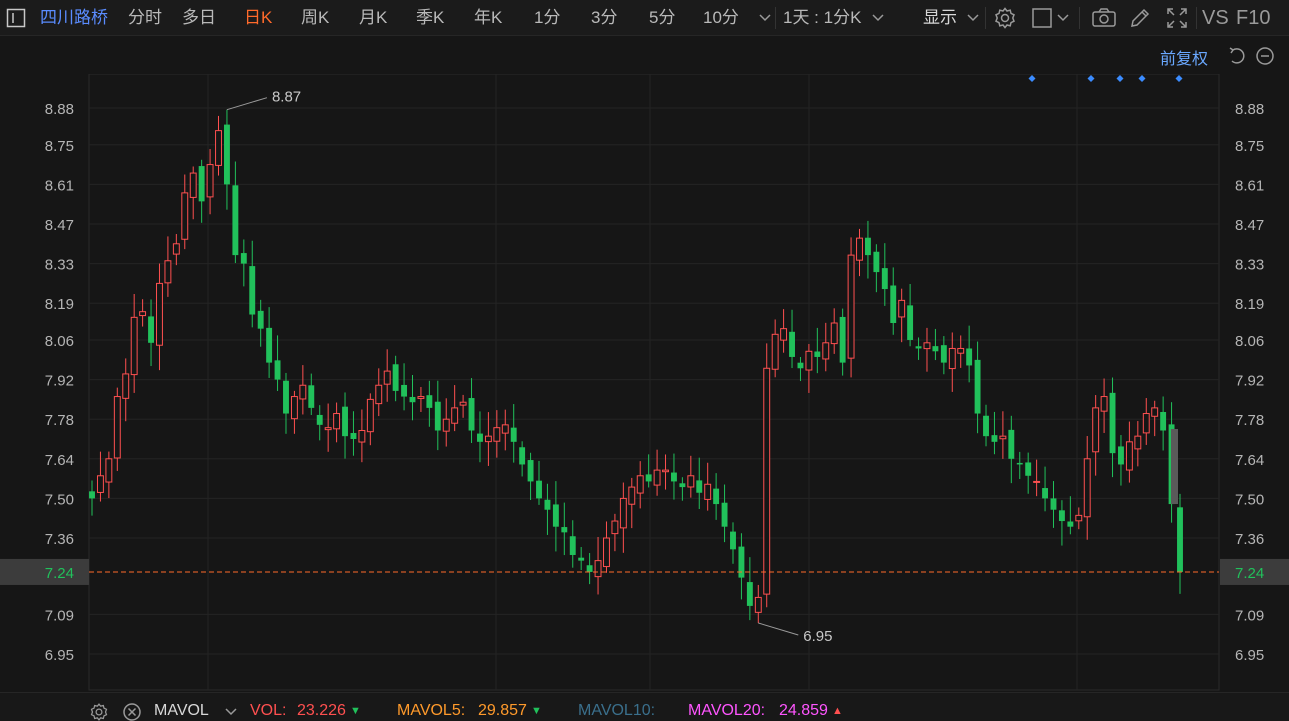 This screenshot has height=721, width=1289. I want to click on indicator-settings-icon, so click(99, 709).